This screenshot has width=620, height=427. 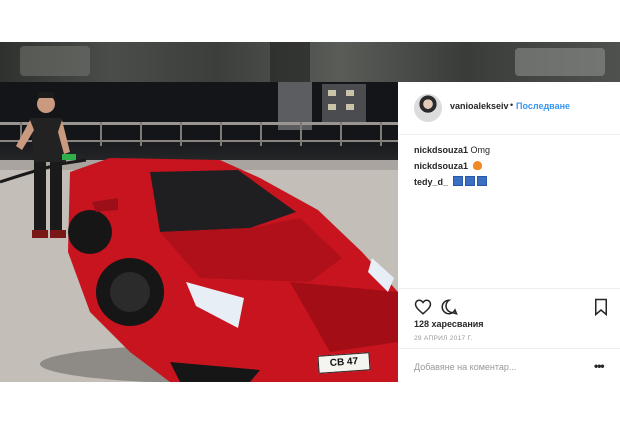 I want to click on comment-input, so click(x=499, y=367).